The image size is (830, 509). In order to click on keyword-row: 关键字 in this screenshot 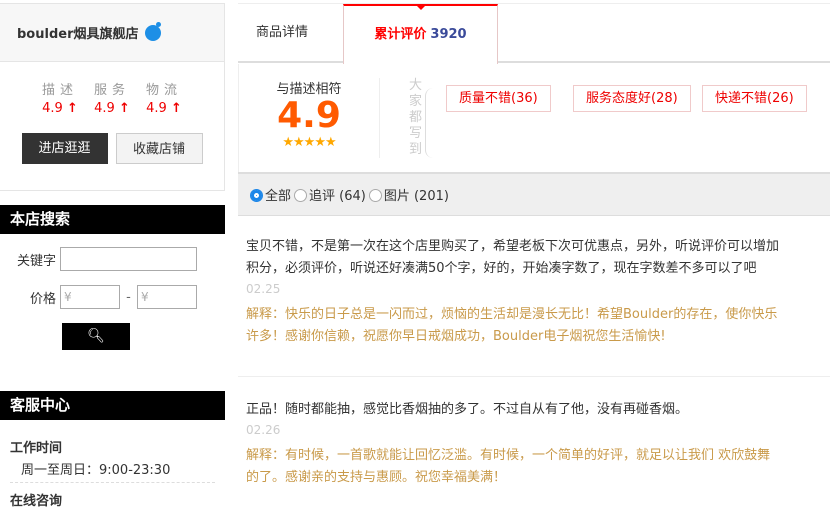, I will do `click(112, 259)`.